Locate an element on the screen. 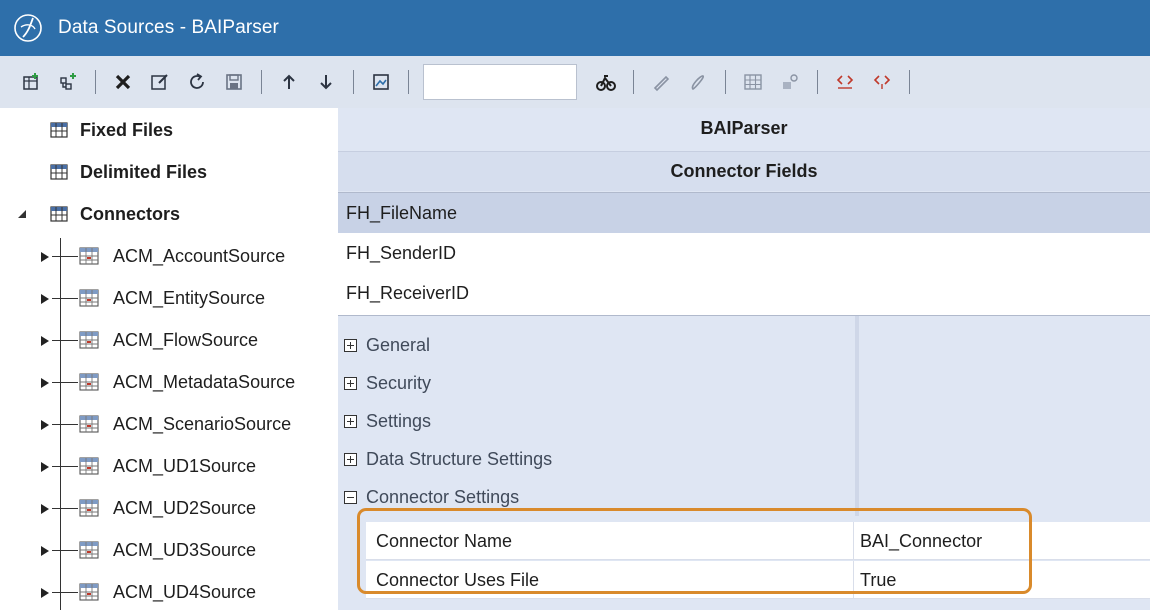 The image size is (1150, 610). toolbar is located at coordinates (575, 82).